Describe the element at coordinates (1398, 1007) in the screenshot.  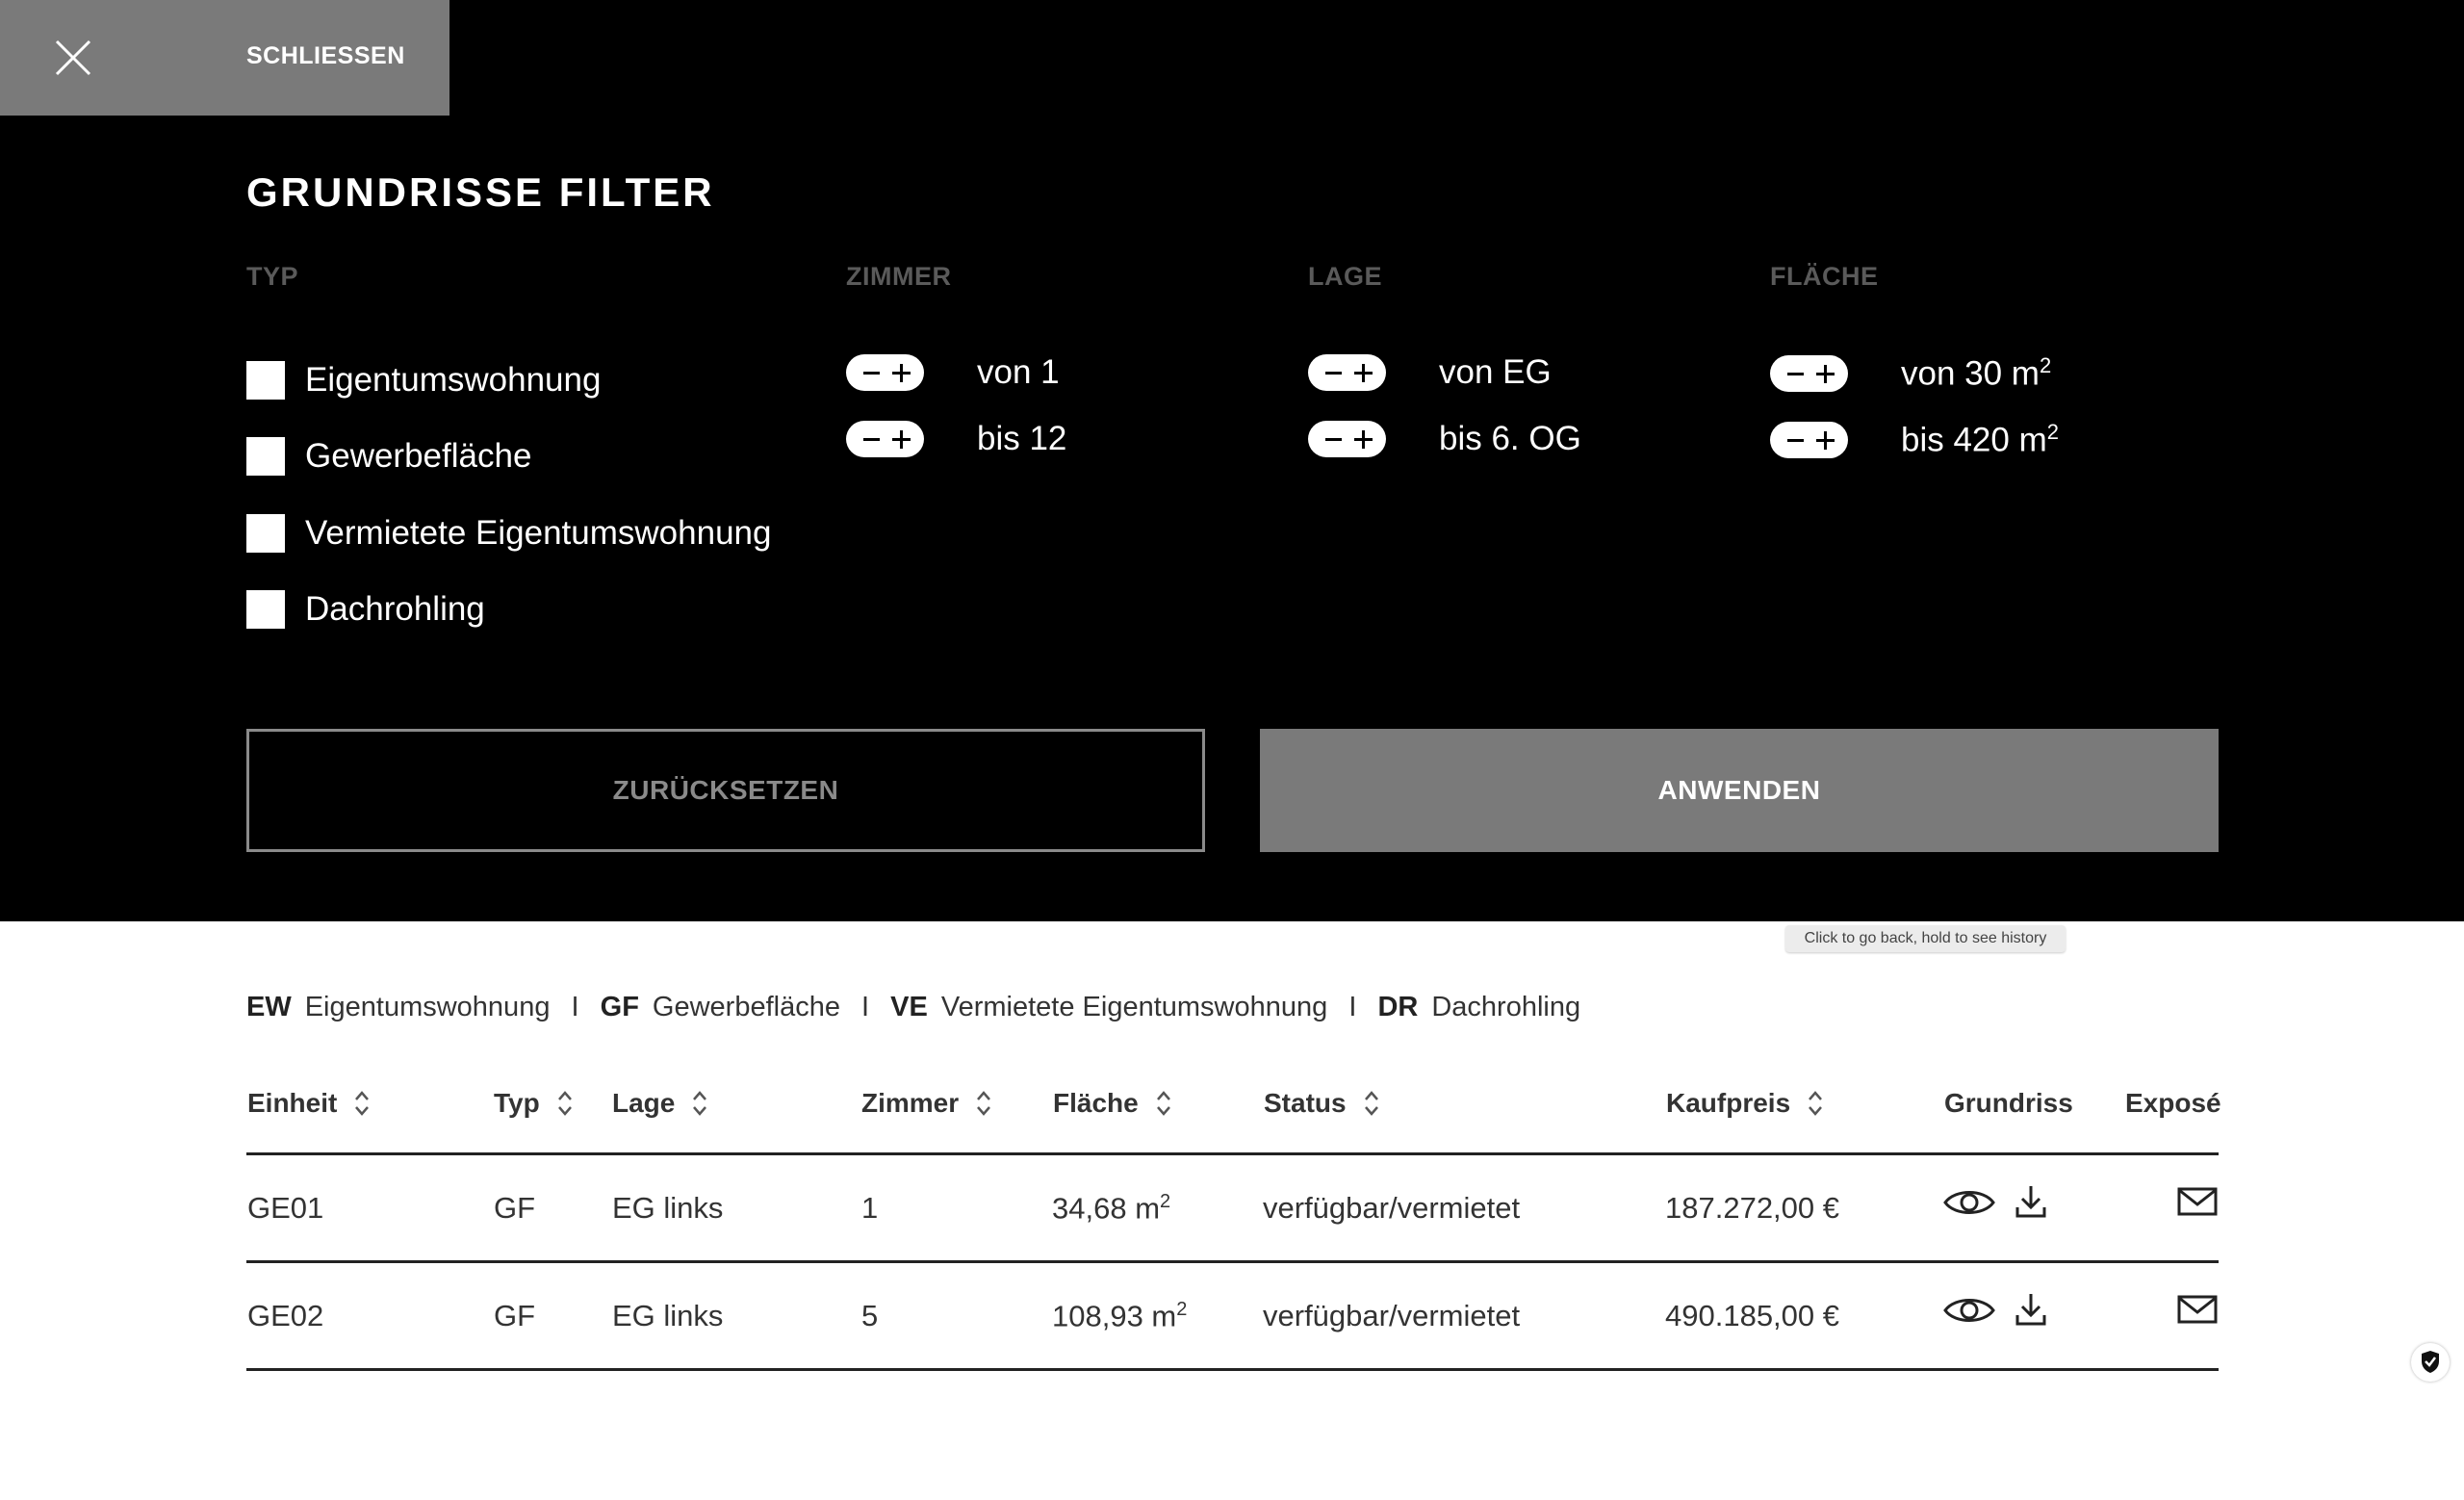
I see `legend-code: DR` at that location.